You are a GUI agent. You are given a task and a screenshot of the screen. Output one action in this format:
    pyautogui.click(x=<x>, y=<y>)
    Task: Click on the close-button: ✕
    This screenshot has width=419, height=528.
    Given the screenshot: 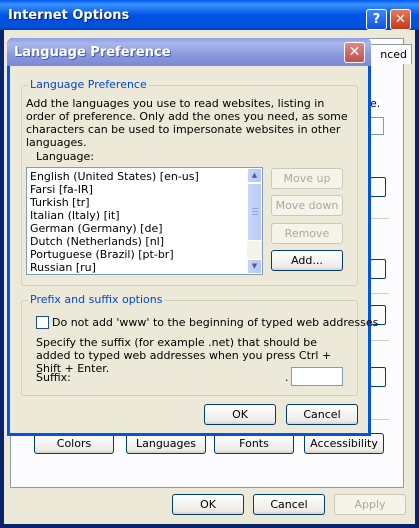 What is the action you would take?
    pyautogui.click(x=400, y=19)
    